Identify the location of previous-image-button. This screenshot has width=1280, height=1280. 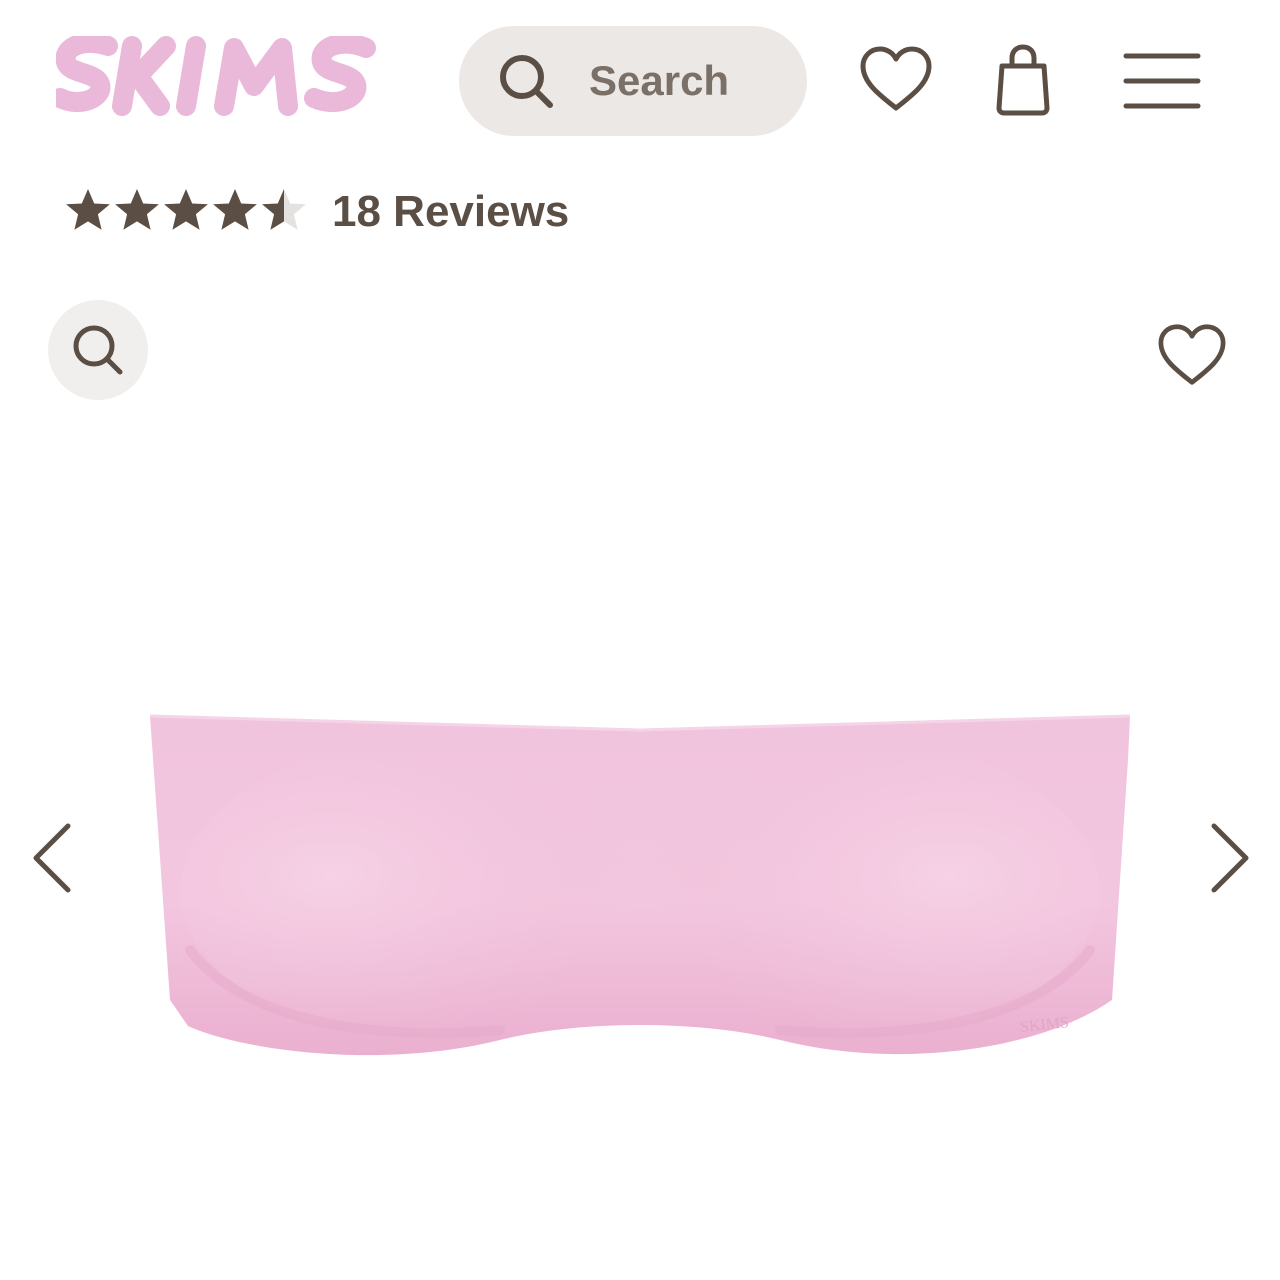
(53, 858).